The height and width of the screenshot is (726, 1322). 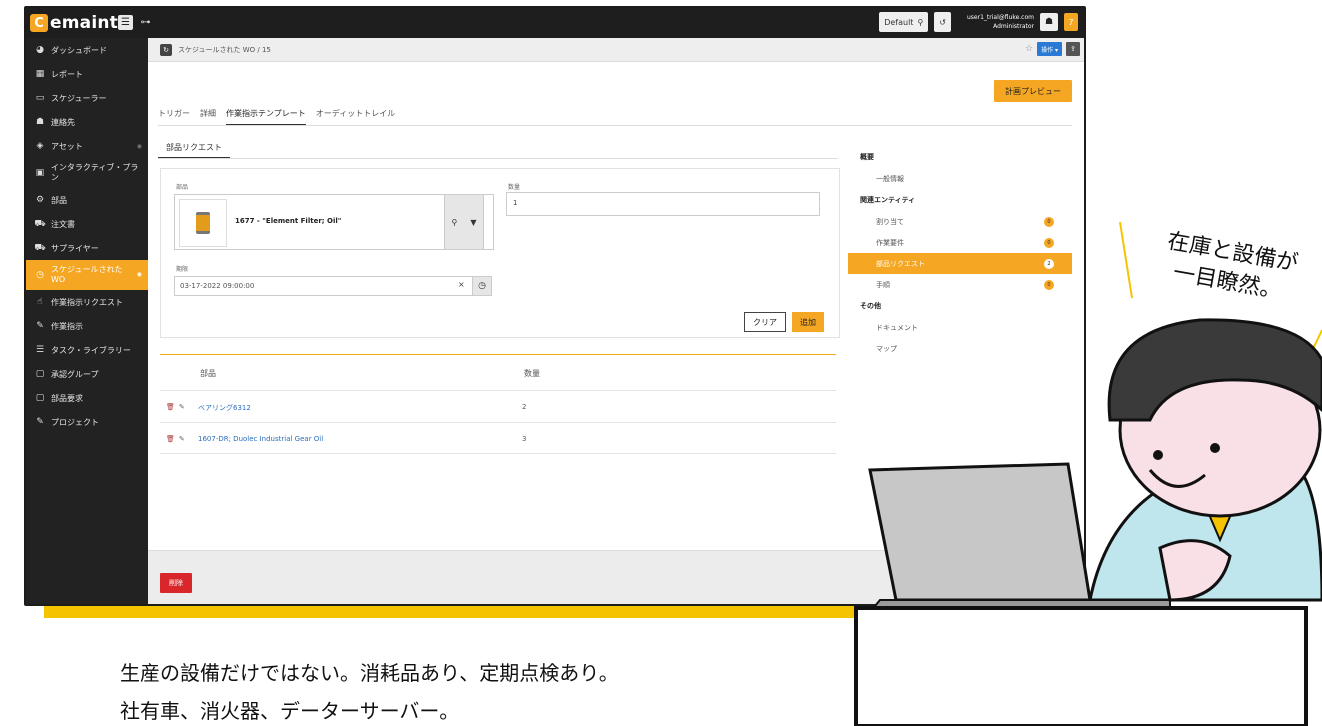 What do you see at coordinates (980, 532) in the screenshot?
I see `laptop-screen` at bounding box center [980, 532].